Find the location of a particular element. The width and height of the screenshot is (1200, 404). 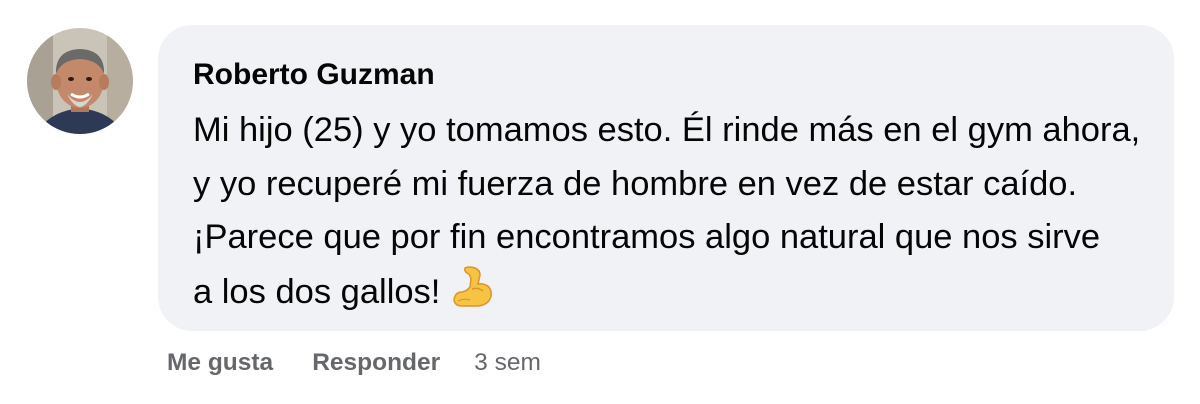

like-button: Me gusta is located at coordinates (220, 363).